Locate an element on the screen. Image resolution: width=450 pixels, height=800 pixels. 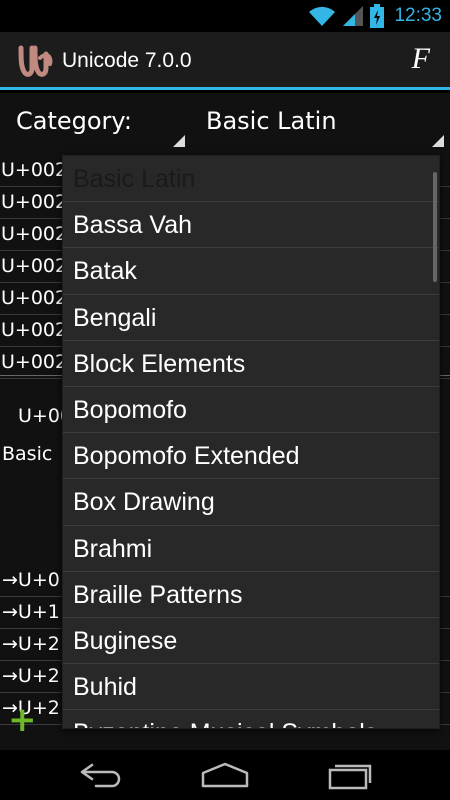
dropdown-item: Bengali is located at coordinates (251, 318).